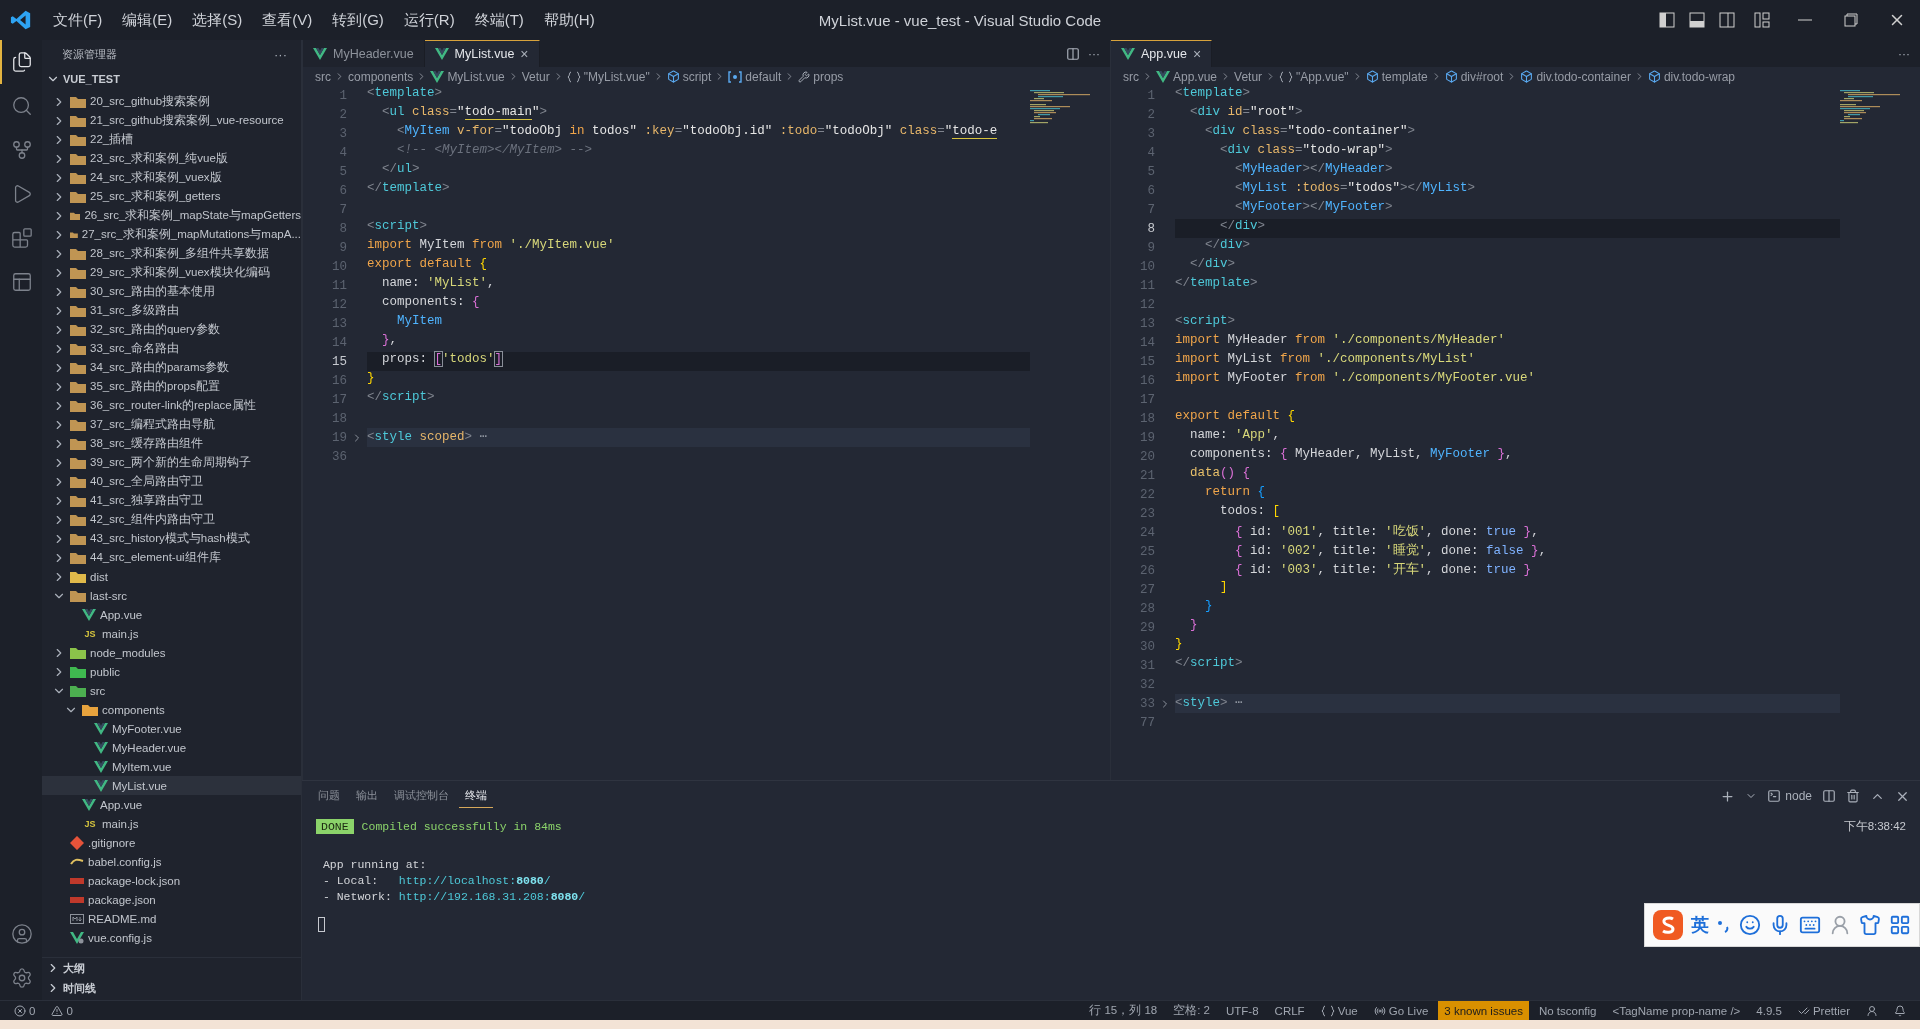 This screenshot has width=1920, height=1029. I want to click on tree-item: 32_src_路由的query参数, so click(171, 329).